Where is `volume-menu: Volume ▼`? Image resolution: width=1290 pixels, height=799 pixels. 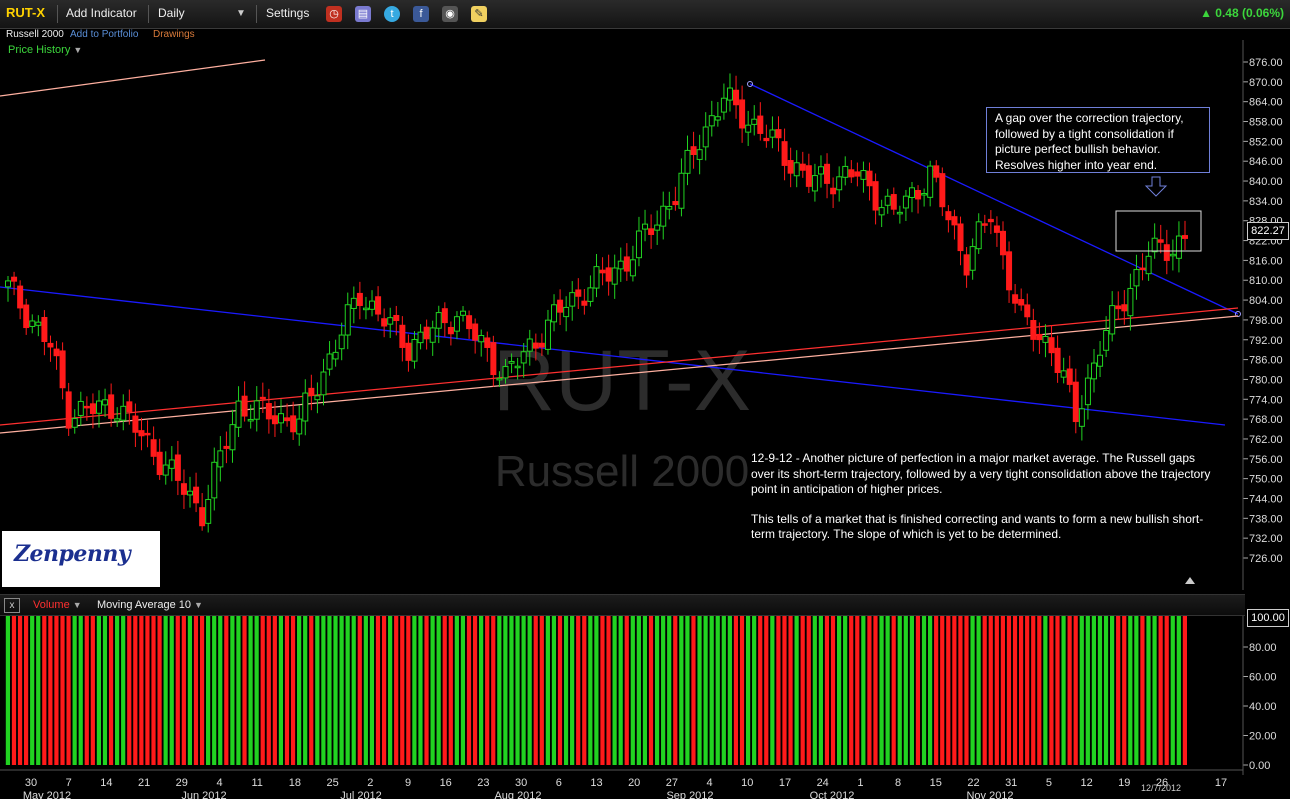 volume-menu: Volume ▼ is located at coordinates (57, 605).